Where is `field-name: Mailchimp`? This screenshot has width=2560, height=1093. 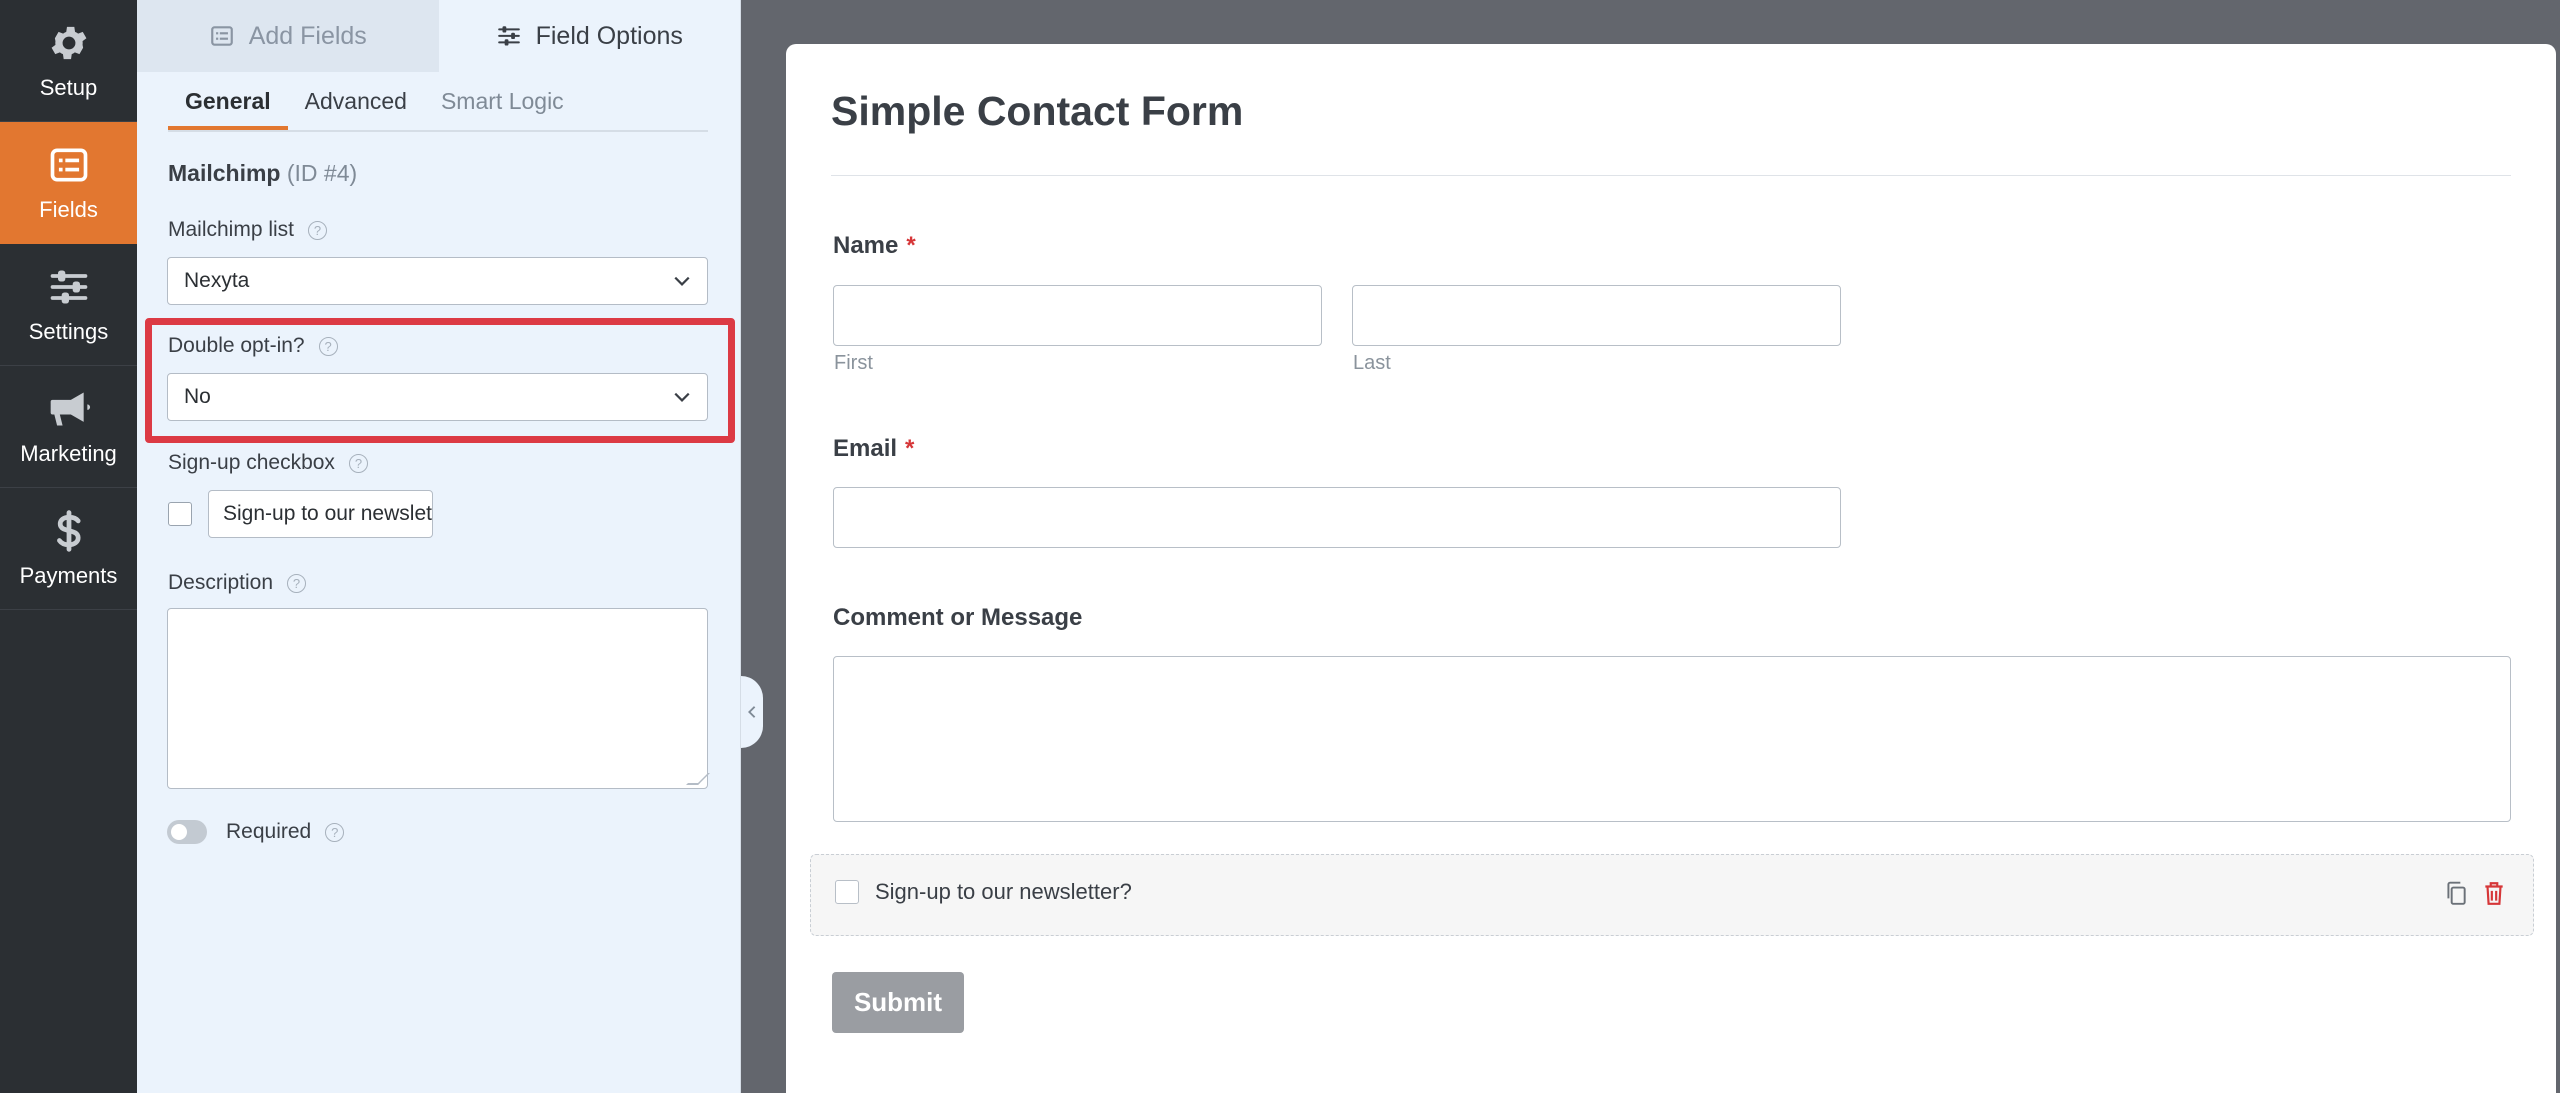 field-name: Mailchimp is located at coordinates (224, 173).